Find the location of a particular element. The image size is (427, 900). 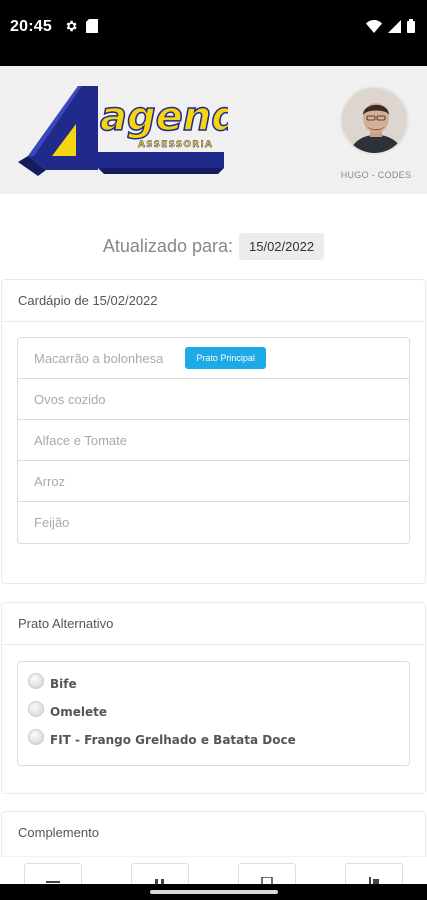

menu-title: Cardápio de 15/02/2022 is located at coordinates (213, 301).